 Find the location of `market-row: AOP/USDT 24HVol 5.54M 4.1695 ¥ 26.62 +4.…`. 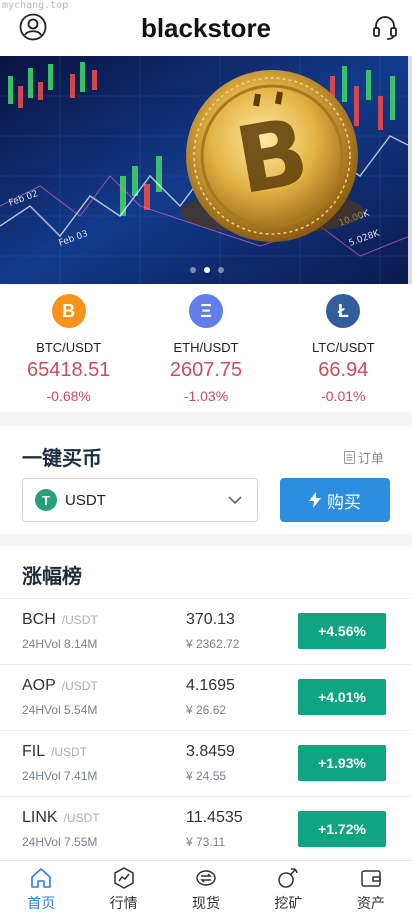

market-row: AOP/USDT 24HVol 5.54M 4.1695 ¥ 26.62 +4.… is located at coordinates (206, 697).